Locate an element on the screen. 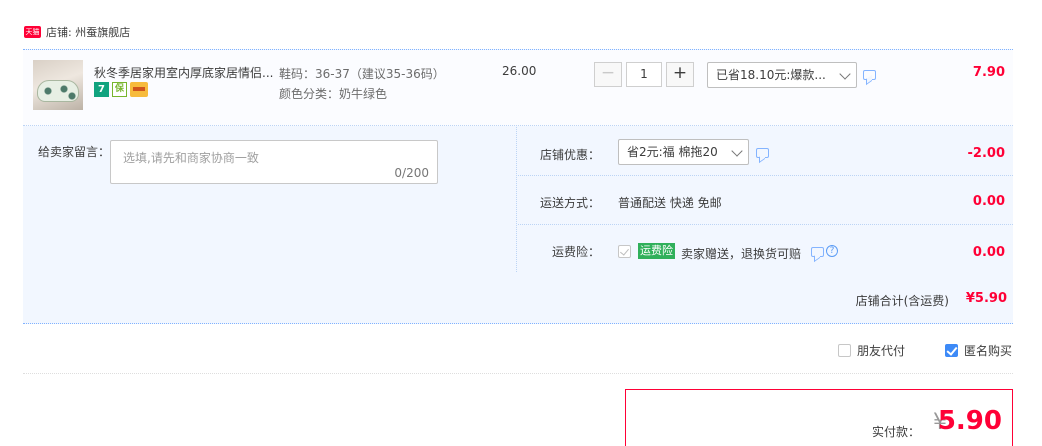  shipping-amount: 0.00 is located at coordinates (988, 201).